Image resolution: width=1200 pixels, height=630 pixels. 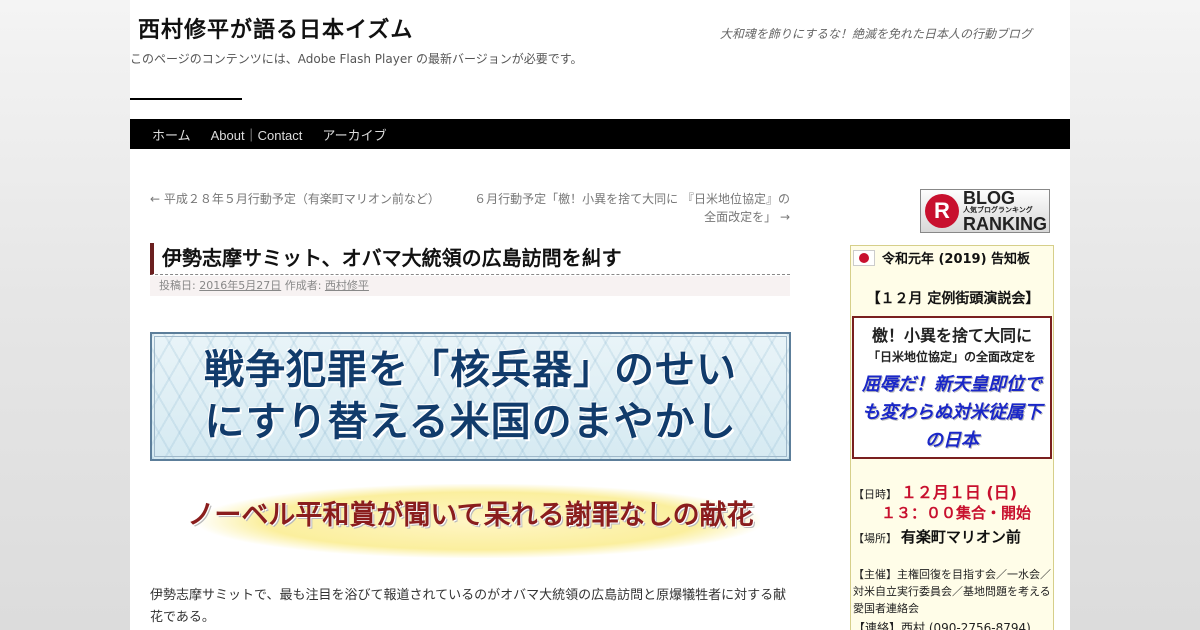 I want to click on nav-item-archive: アーカイブ, so click(x=354, y=134).